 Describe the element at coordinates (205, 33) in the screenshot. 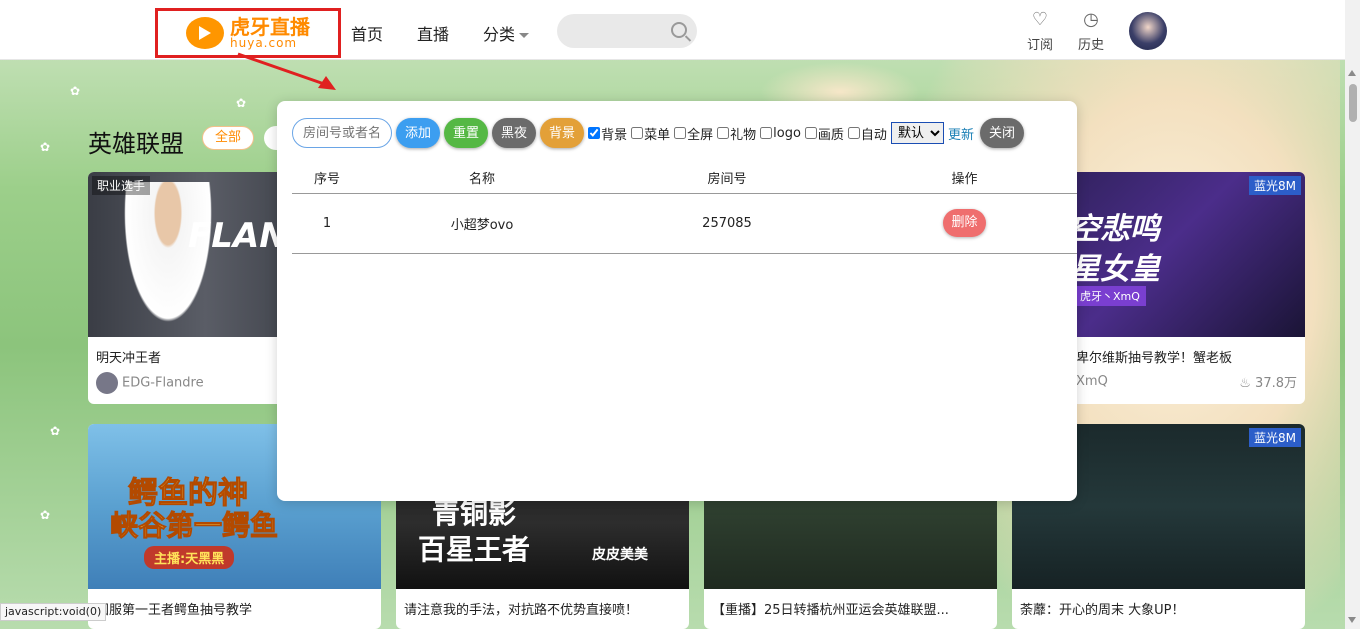

I see `huya-logo-icon` at that location.